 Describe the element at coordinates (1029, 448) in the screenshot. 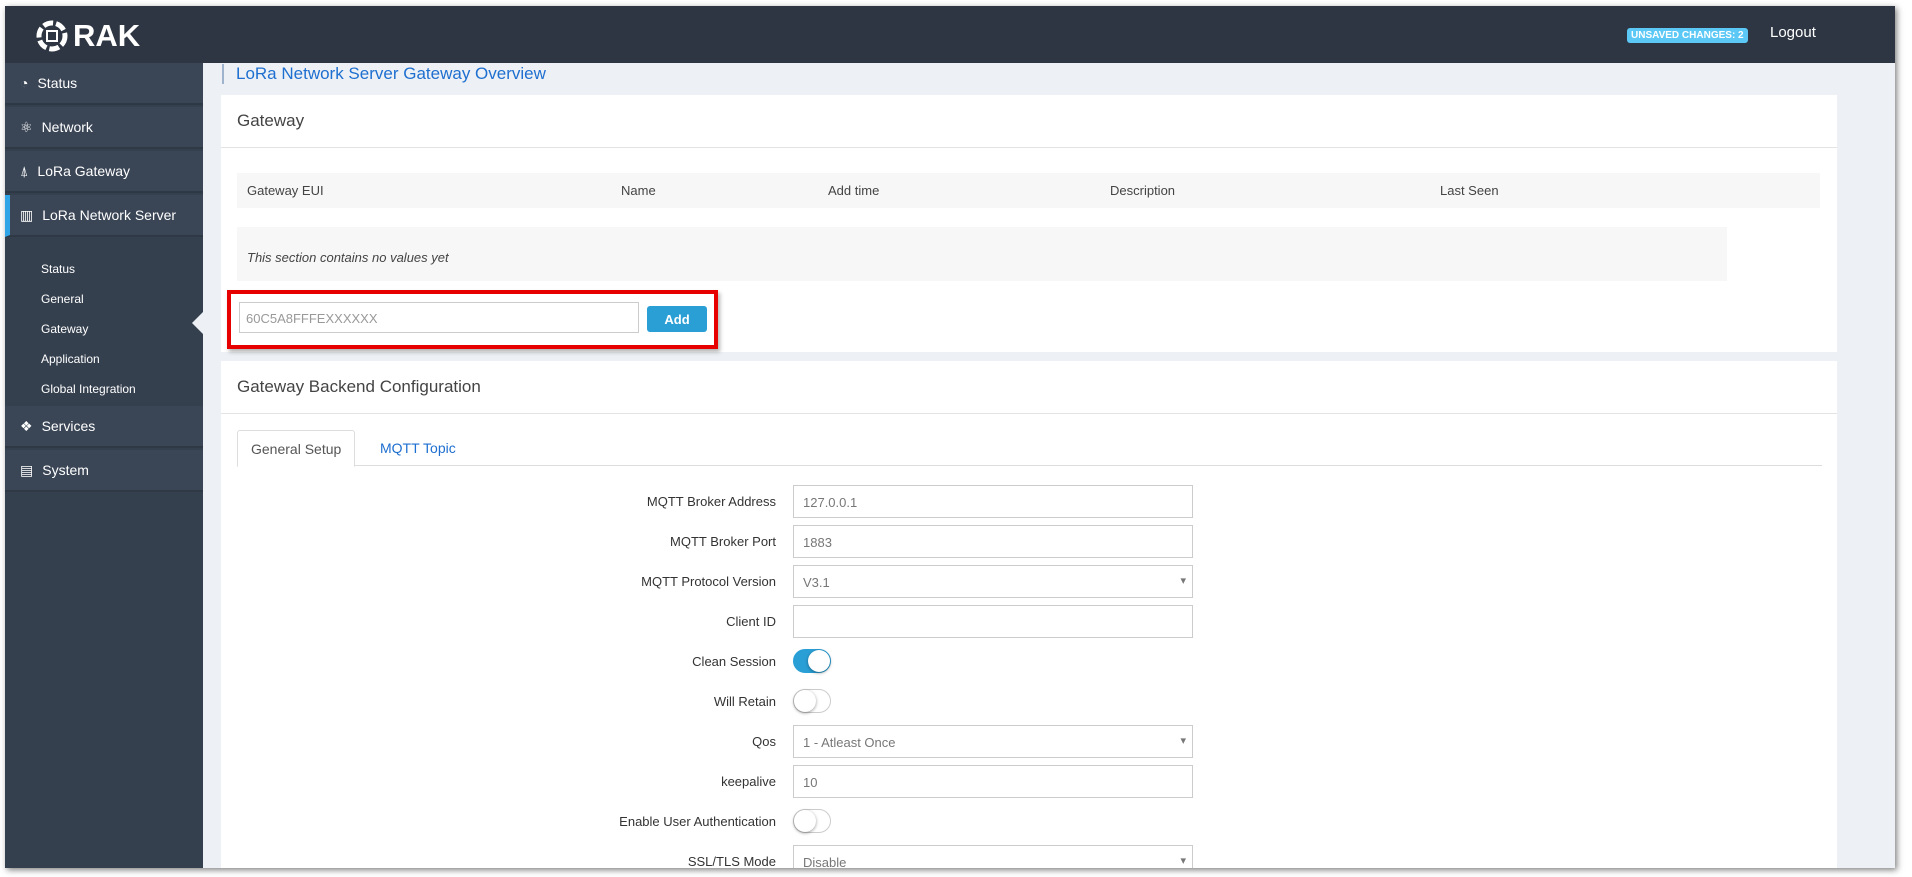

I see `config-tabs: General Setup MQTT Topic` at that location.